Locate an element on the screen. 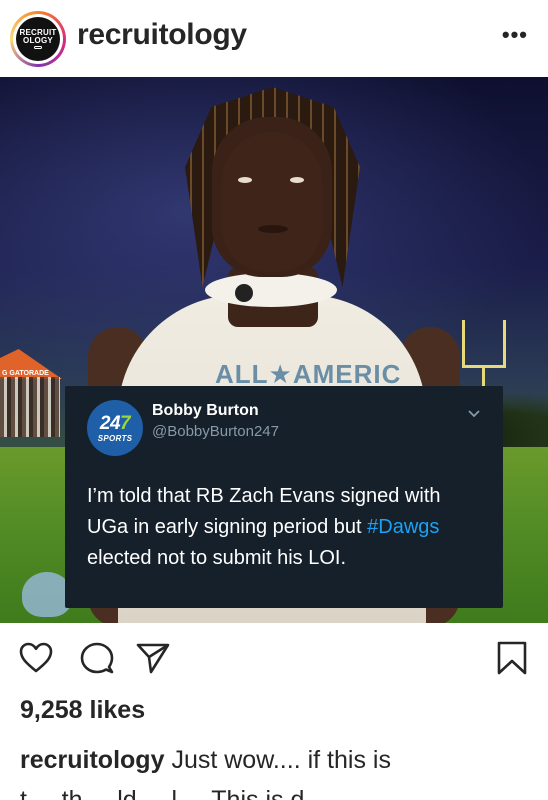 This screenshot has width=548, height=800. caption-text: Just wow.... if this is is located at coordinates (281, 760).